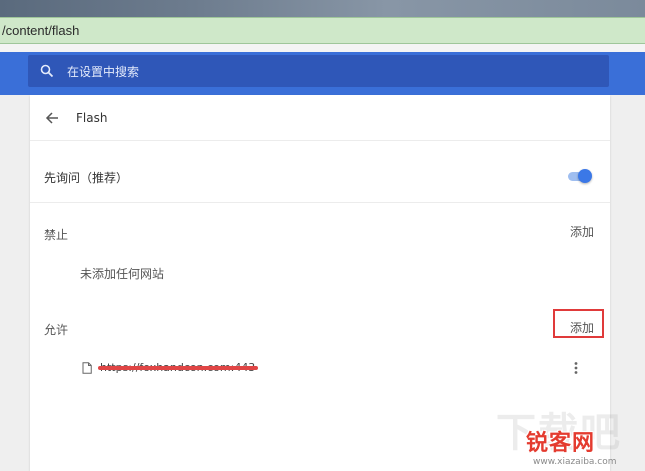 The height and width of the screenshot is (471, 645). Describe the element at coordinates (320, 118) in the screenshot. I see `subpage-header: Flash` at that location.